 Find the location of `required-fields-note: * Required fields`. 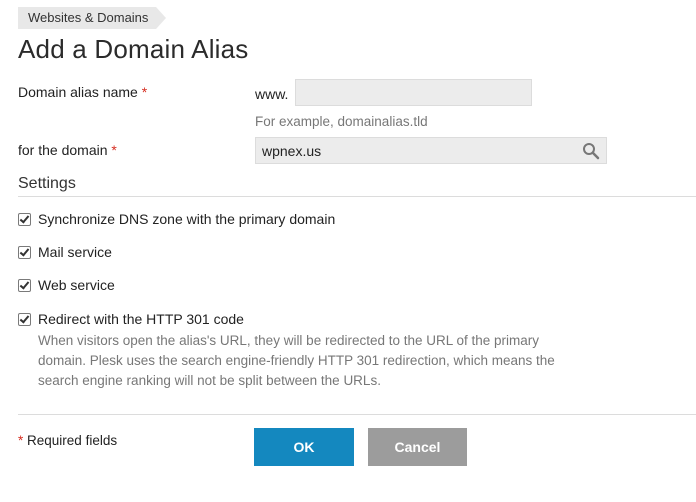

required-fields-note: * Required fields is located at coordinates (67, 440).